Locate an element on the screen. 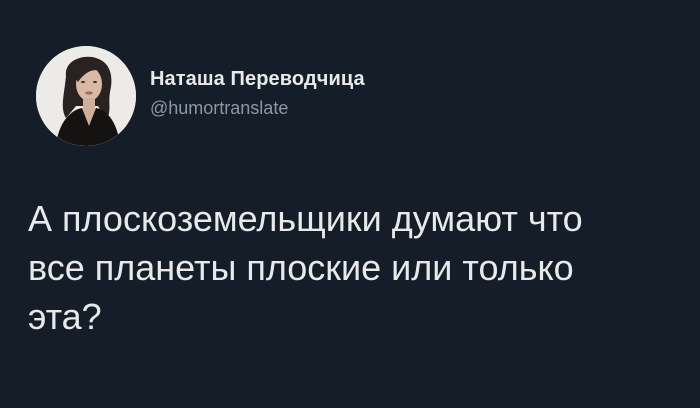 The image size is (700, 408). tweet-header: Наташа Переводчица @humortranslate is located at coordinates (200, 96).